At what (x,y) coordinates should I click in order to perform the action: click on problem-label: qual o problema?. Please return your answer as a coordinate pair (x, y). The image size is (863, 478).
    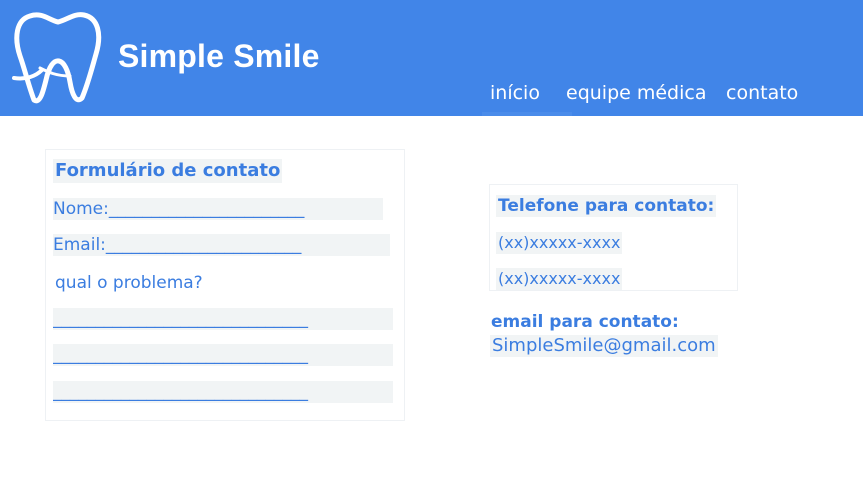
    Looking at the image, I should click on (129, 283).